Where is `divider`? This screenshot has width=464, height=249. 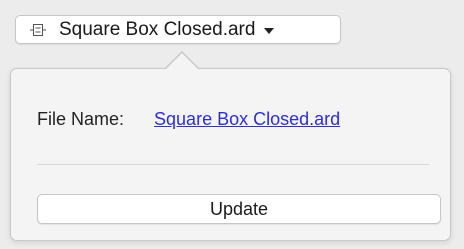 divider is located at coordinates (233, 164).